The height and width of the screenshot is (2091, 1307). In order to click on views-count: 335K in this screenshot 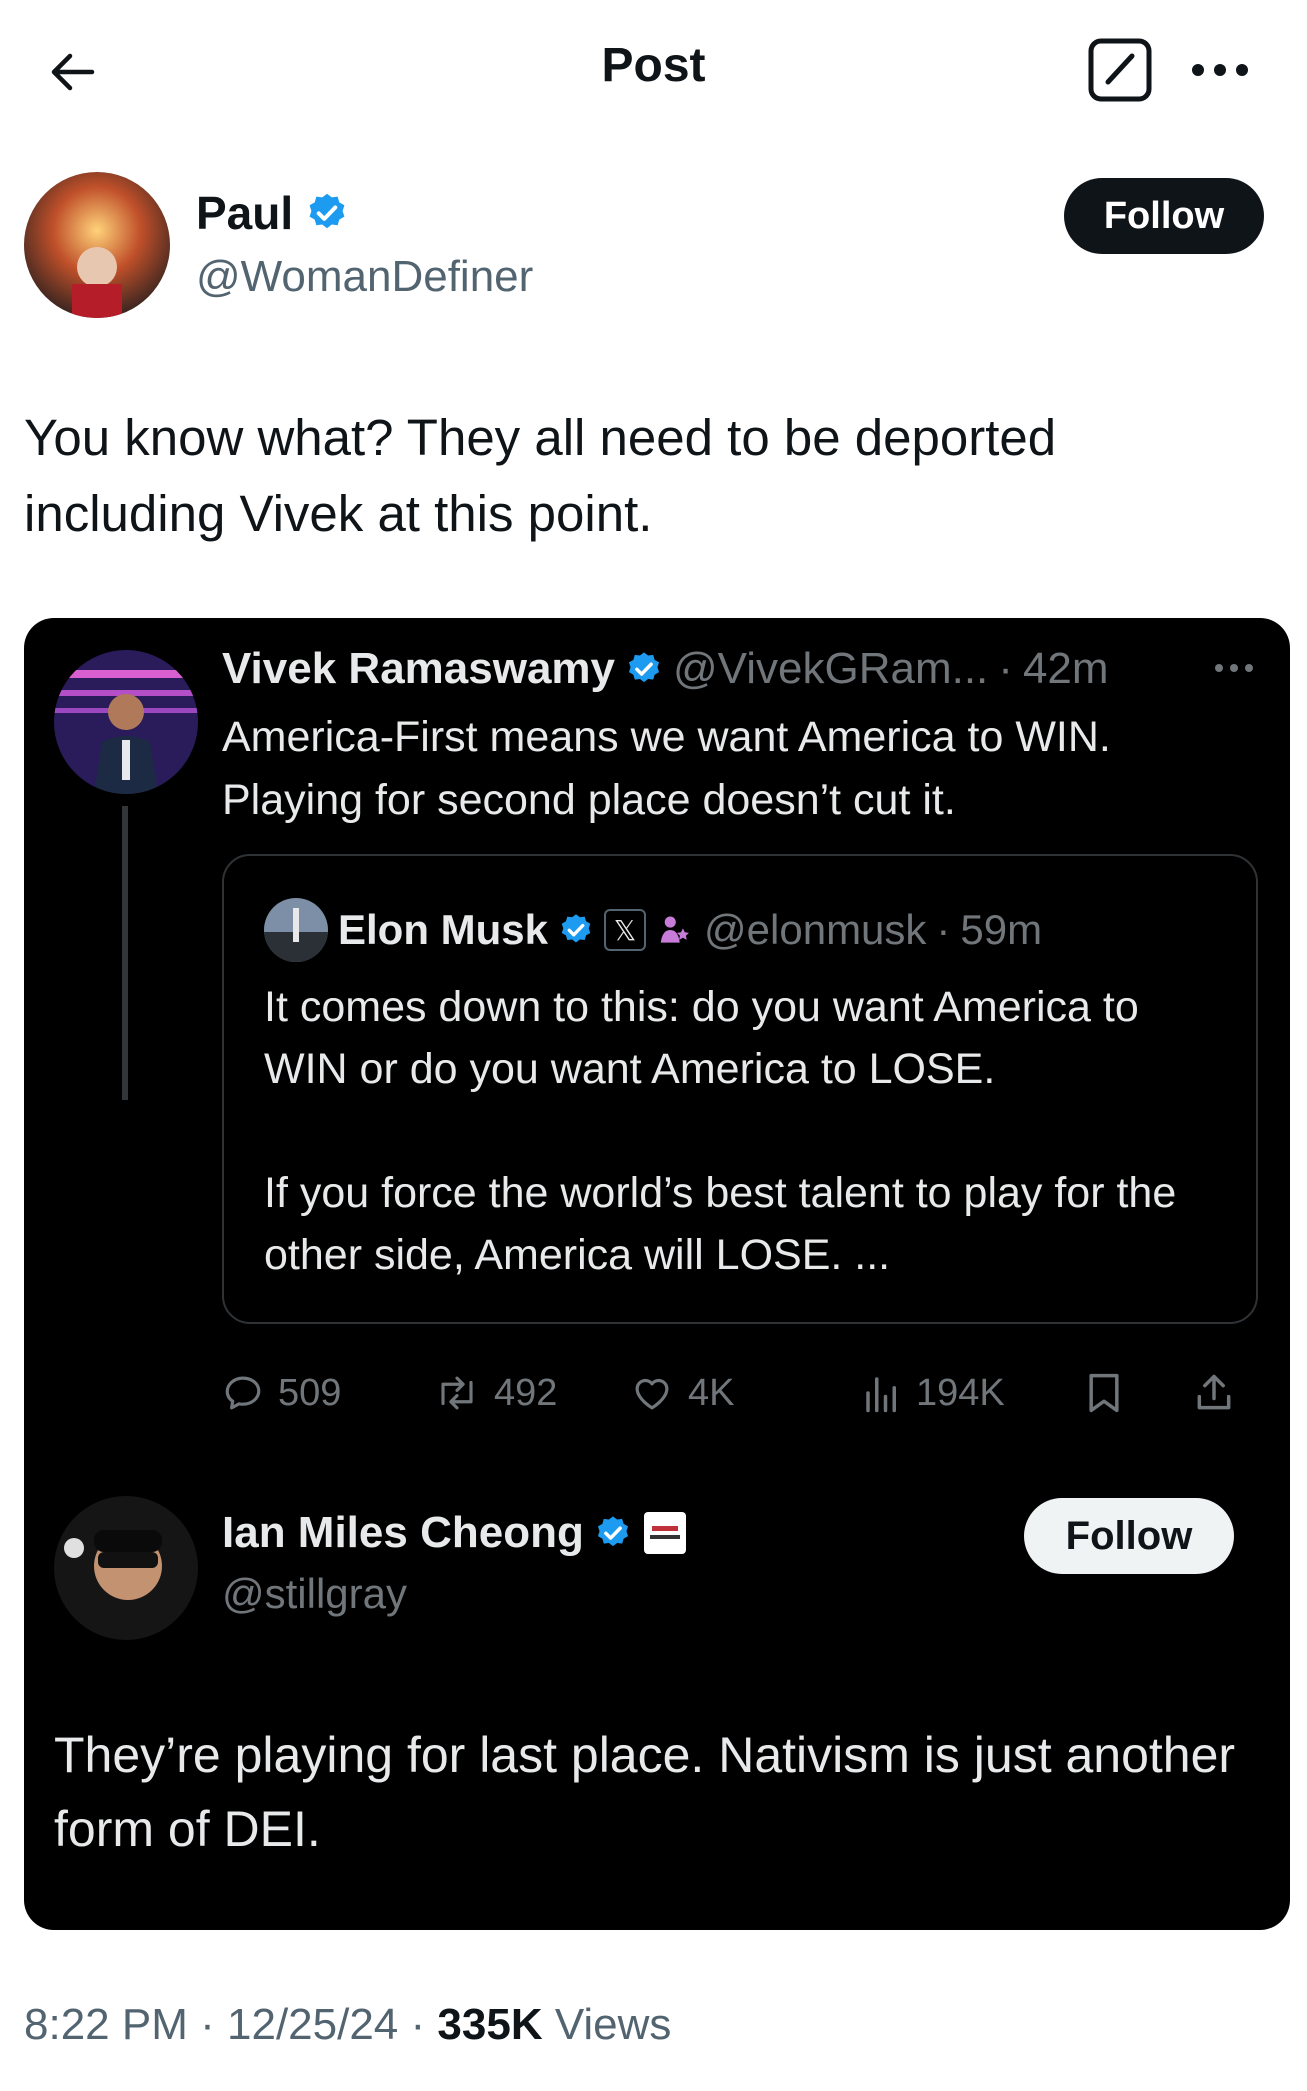, I will do `click(490, 2024)`.